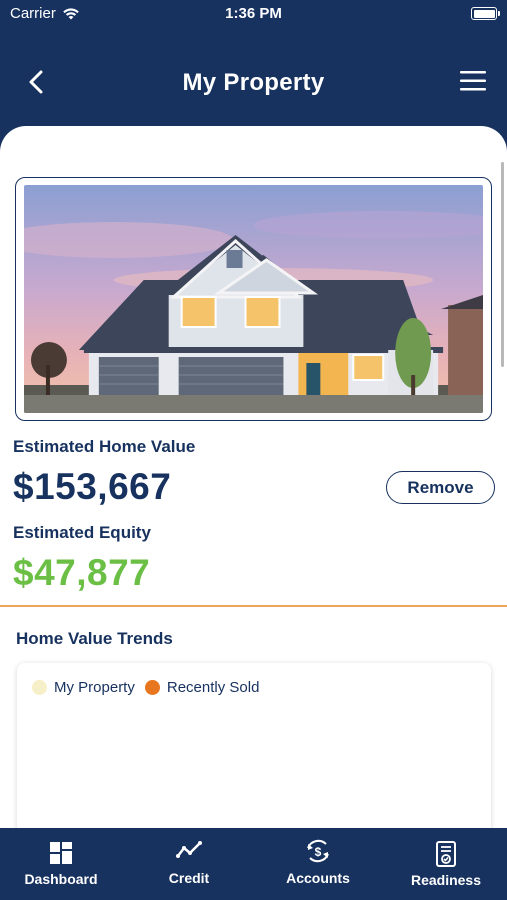 This screenshot has width=507, height=900. Describe the element at coordinates (446, 880) in the screenshot. I see `tab-label: Readiness` at that location.